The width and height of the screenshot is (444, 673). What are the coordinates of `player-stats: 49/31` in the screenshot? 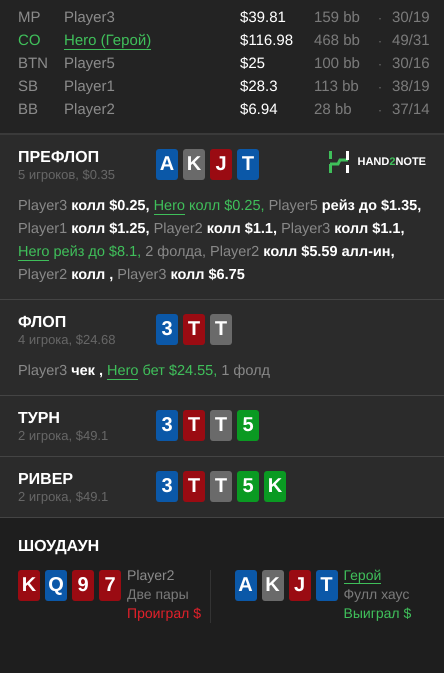 It's located at (411, 40).